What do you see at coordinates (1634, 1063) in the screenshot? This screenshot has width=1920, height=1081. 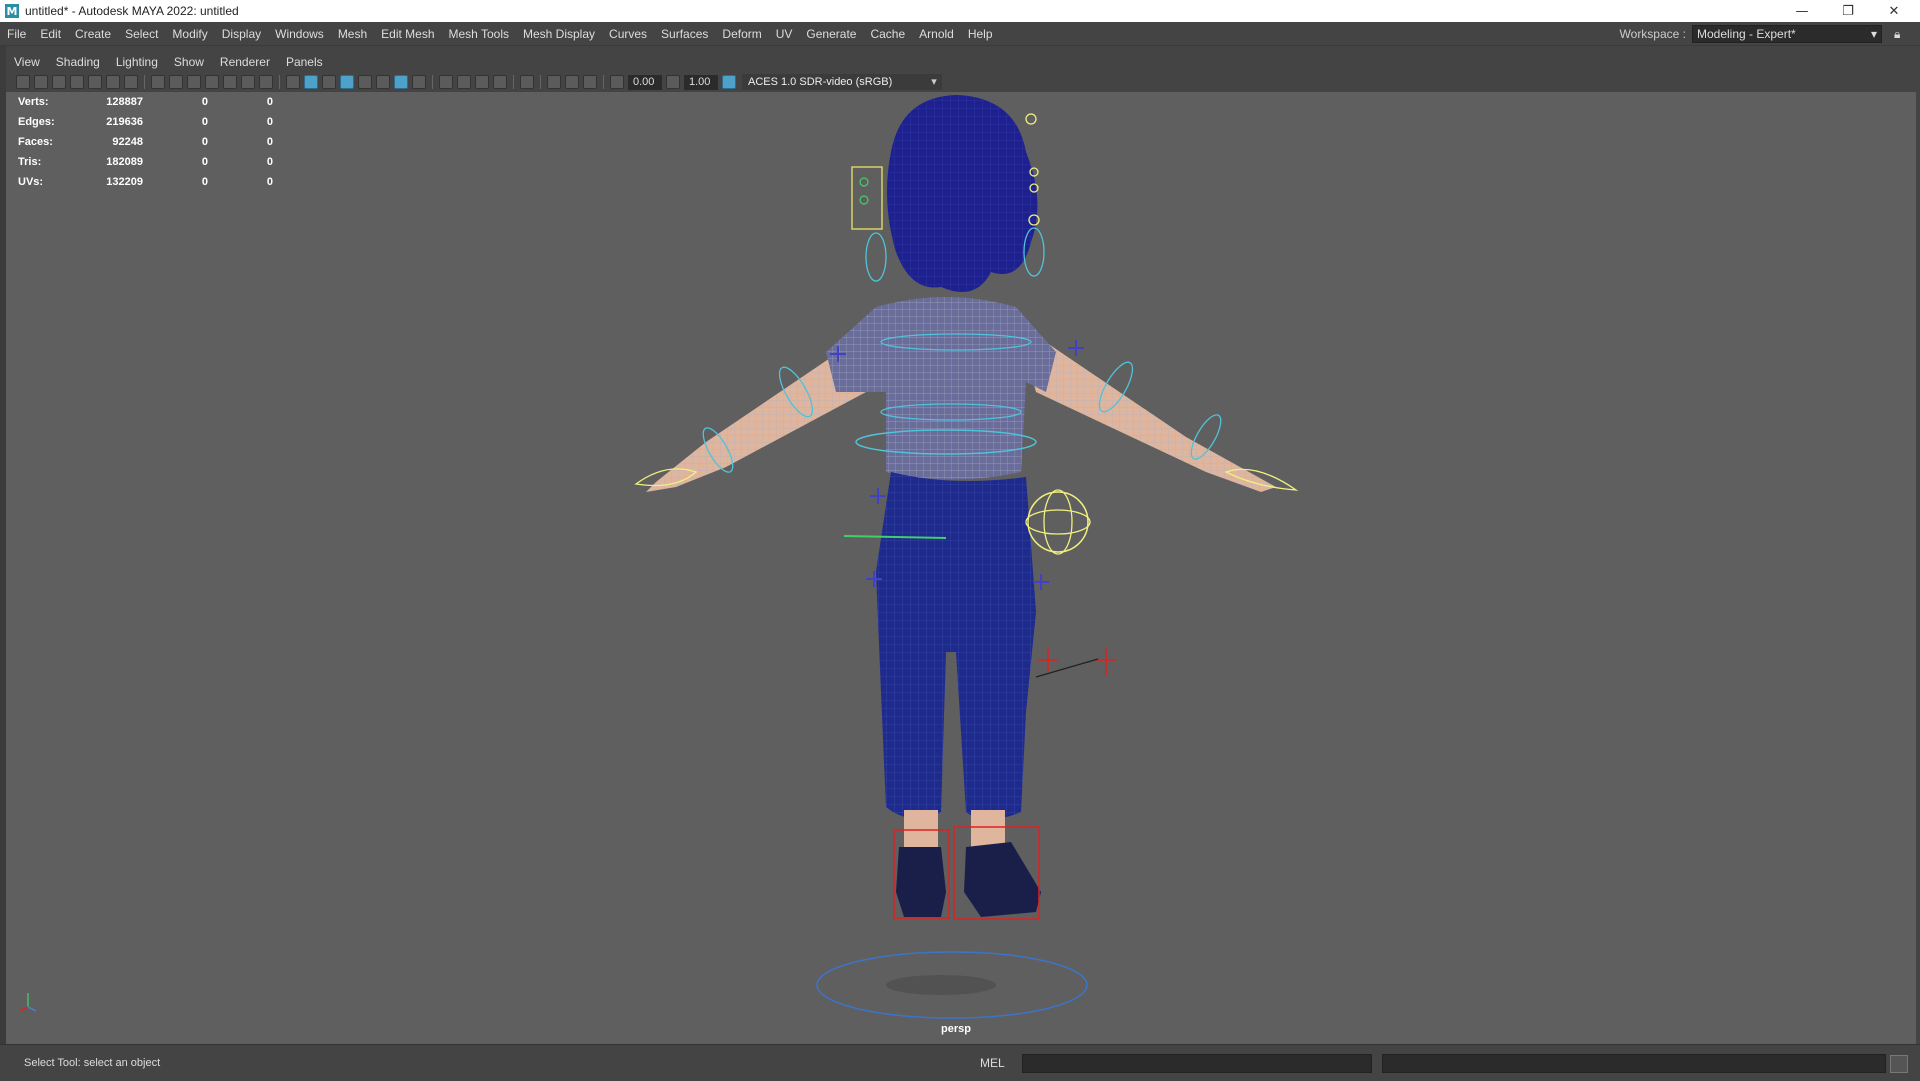 I see `command-result-field` at bounding box center [1634, 1063].